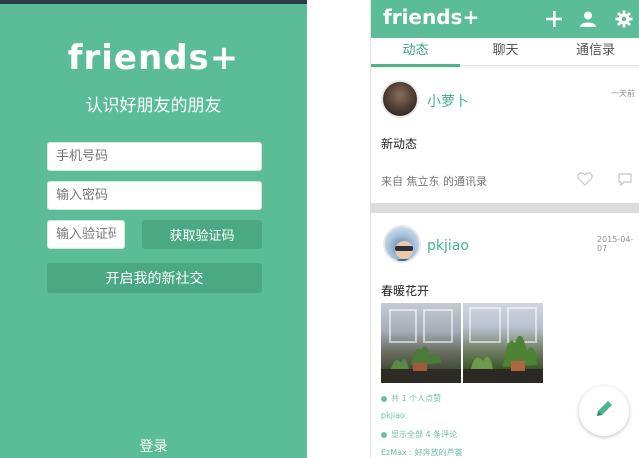  I want to click on get-code-button: 获取验证码, so click(202, 234).